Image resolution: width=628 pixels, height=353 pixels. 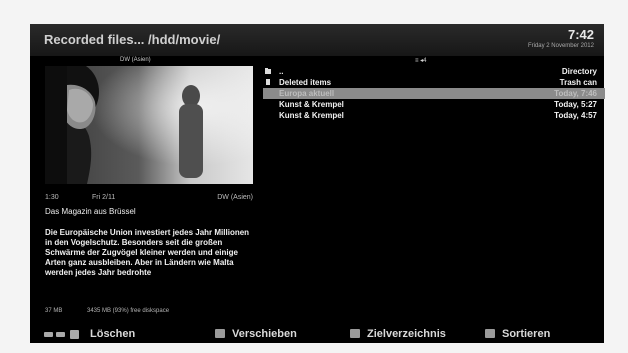 I want to click on disk-usage: 37 MB 3435 MB (93%) free diskspace, so click(x=149, y=313).